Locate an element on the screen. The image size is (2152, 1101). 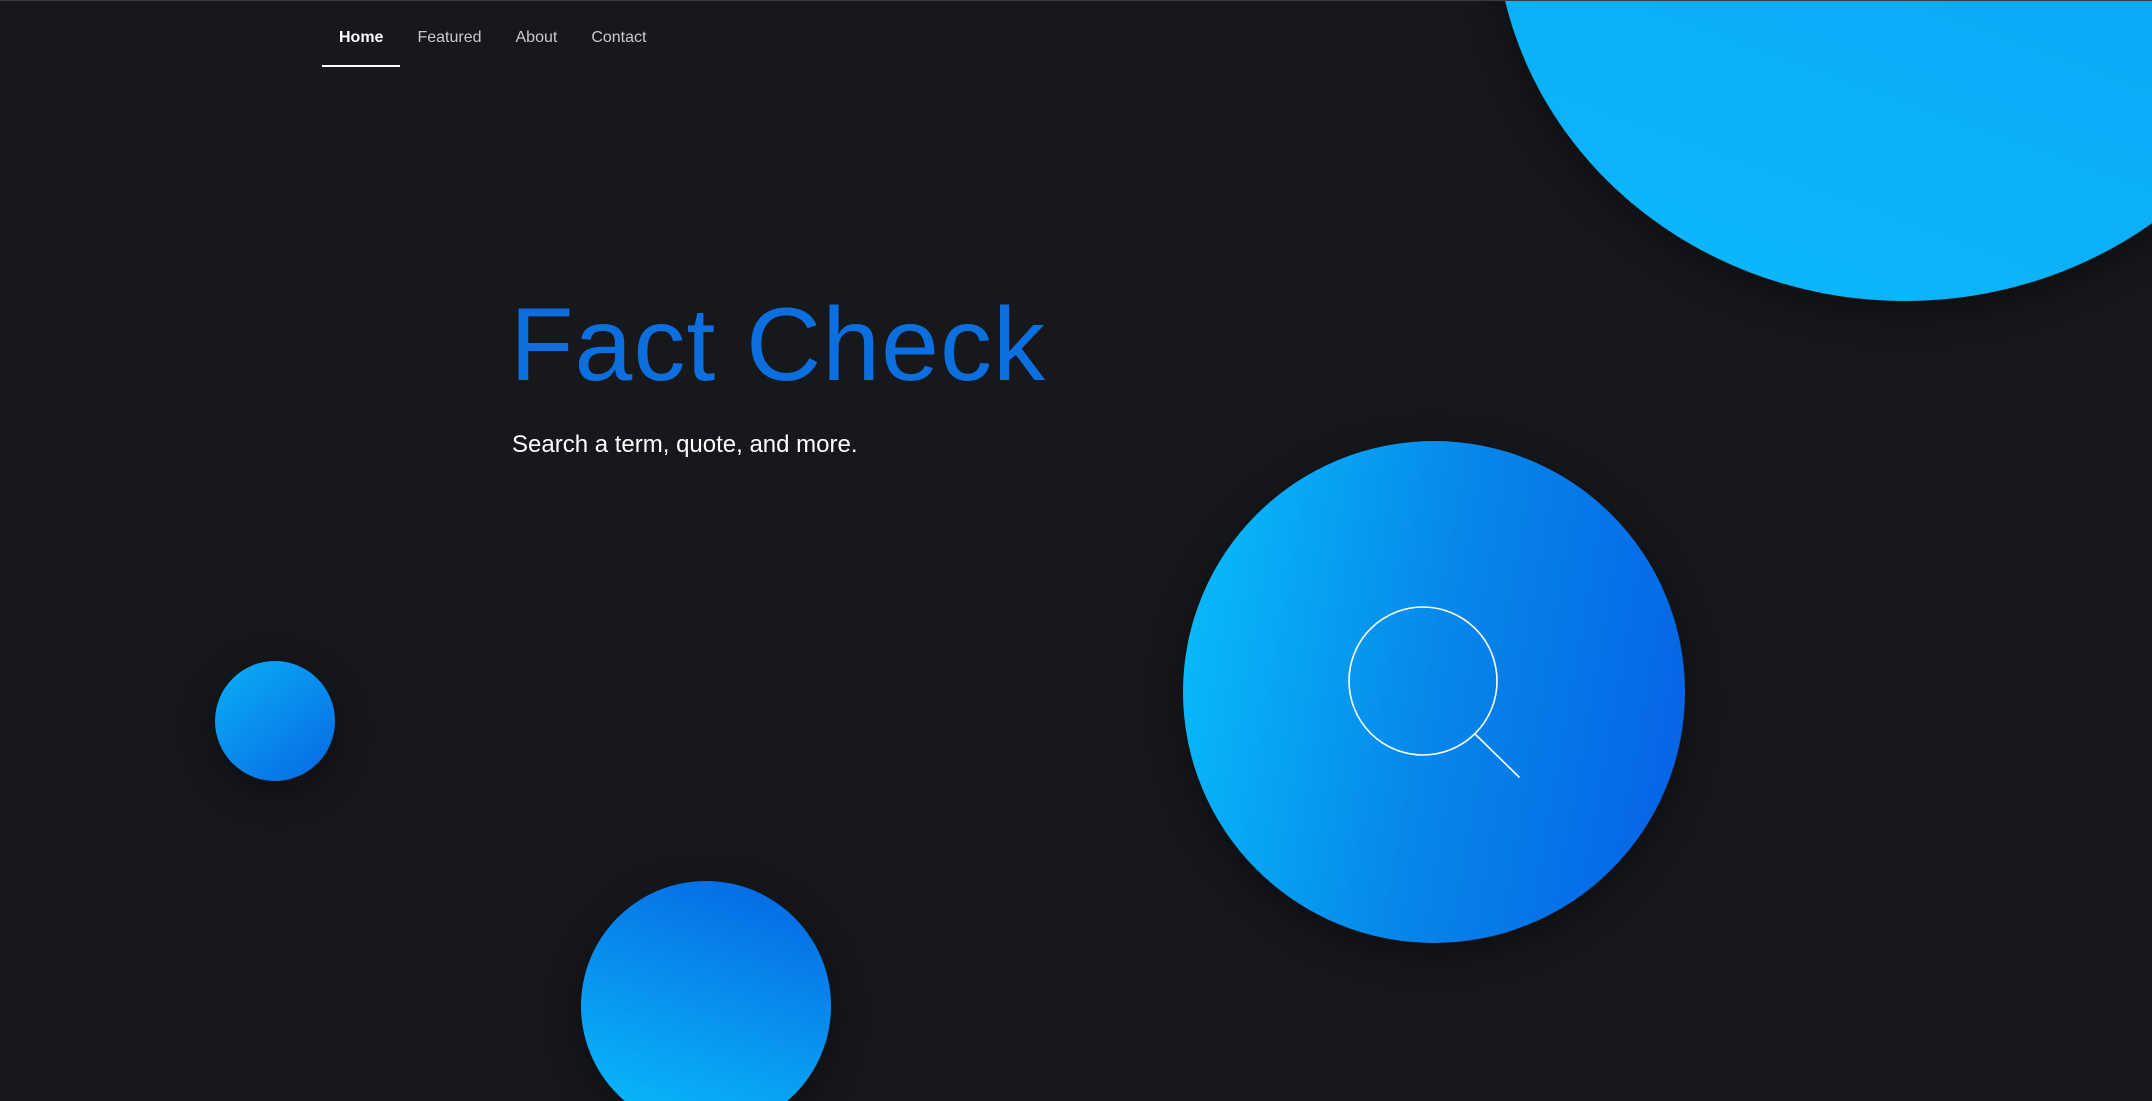
nav-item-home: Home is located at coordinates (361, 46).